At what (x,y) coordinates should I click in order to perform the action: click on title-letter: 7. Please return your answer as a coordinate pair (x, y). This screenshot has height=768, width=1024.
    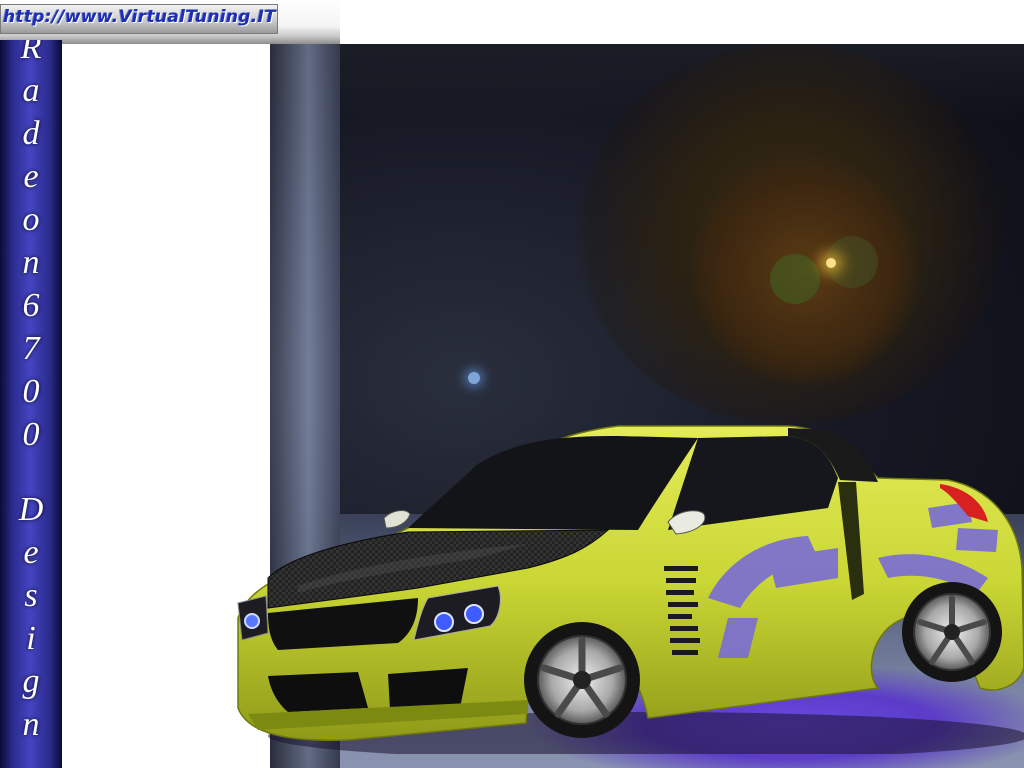
    Looking at the image, I should click on (31, 348).